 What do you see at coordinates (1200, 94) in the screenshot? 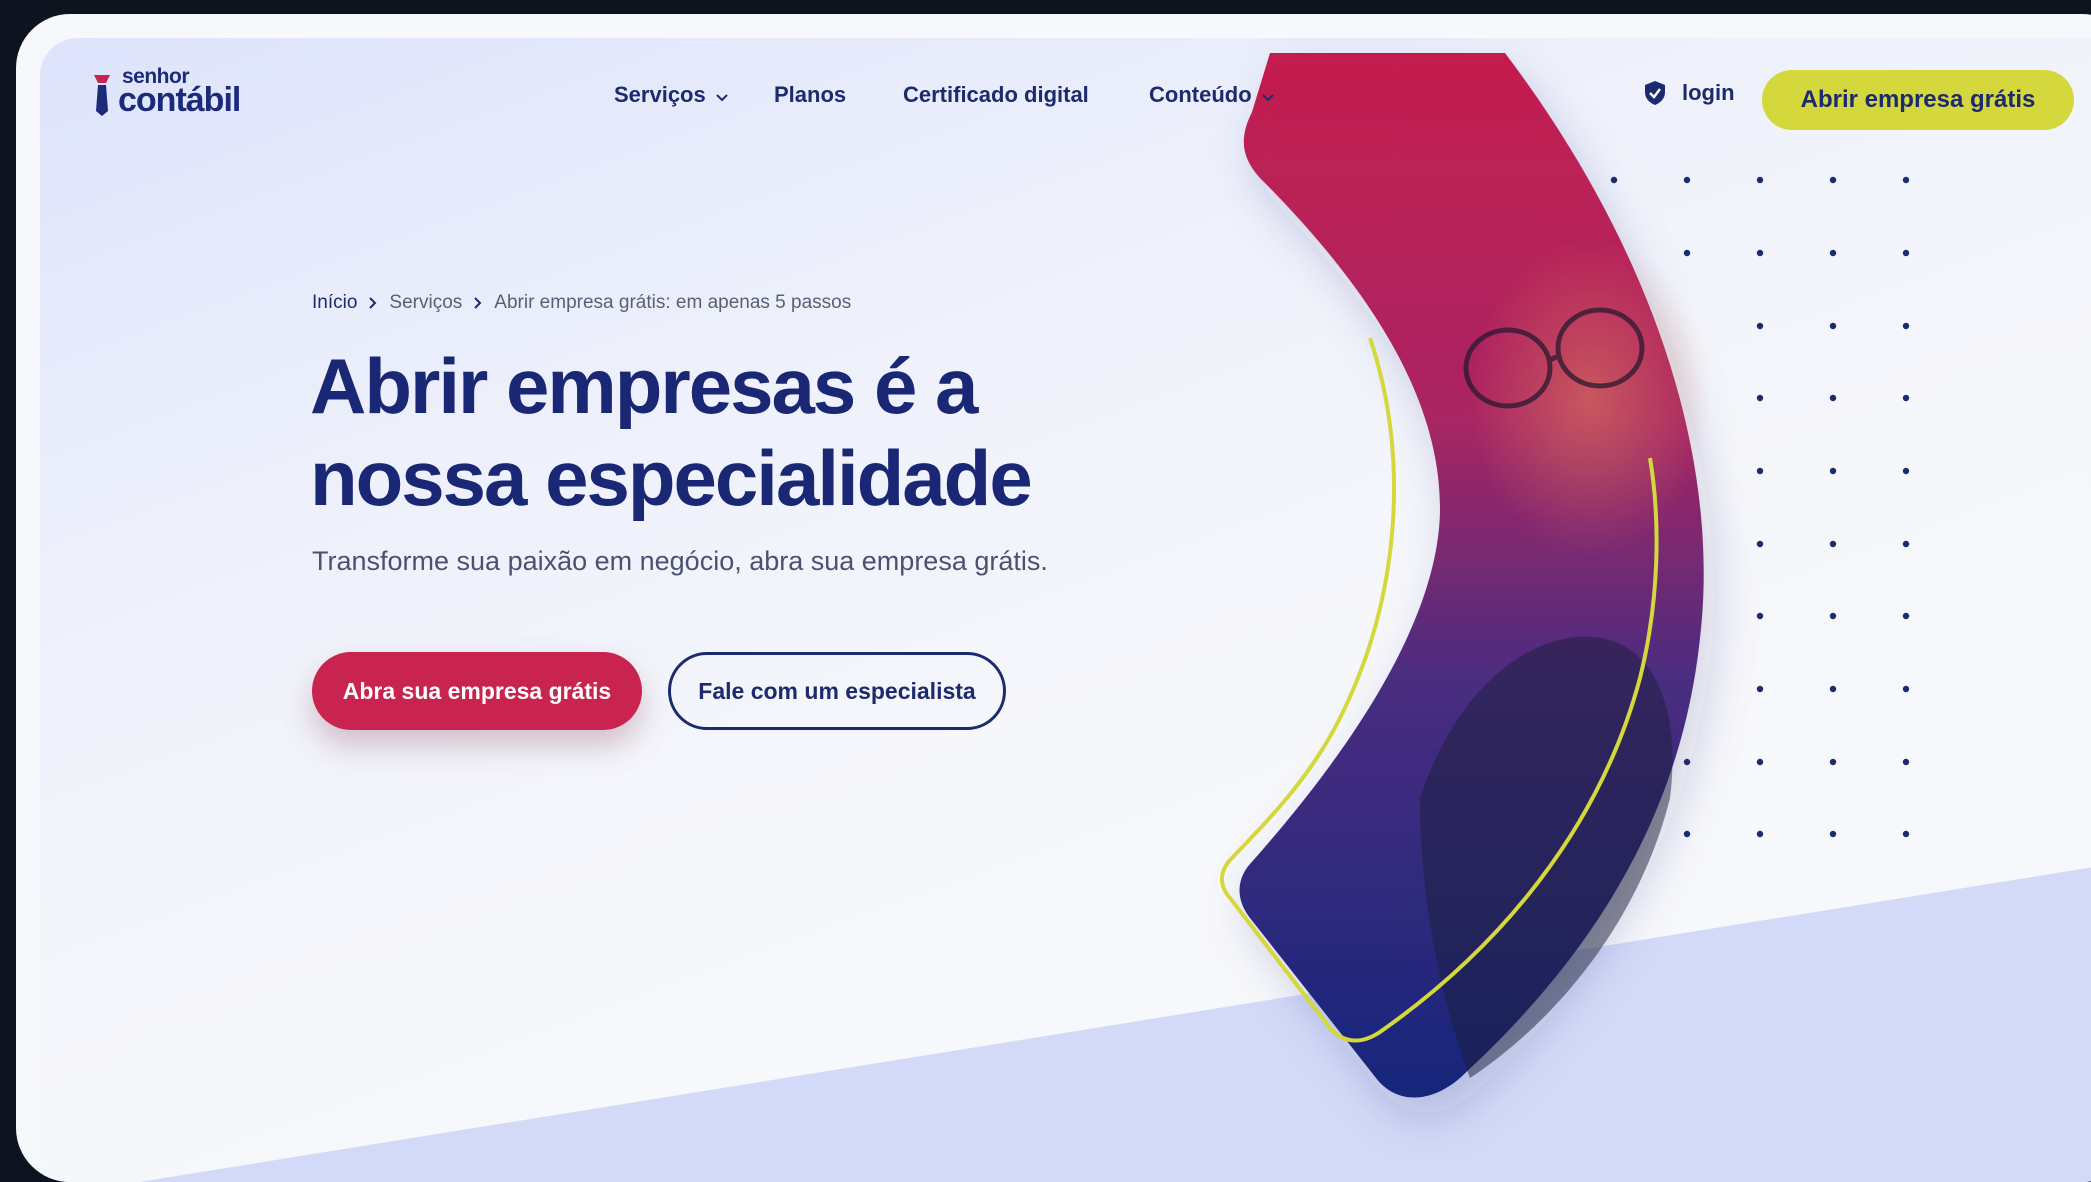
I see `nav-item-label: Conteúdo` at bounding box center [1200, 94].